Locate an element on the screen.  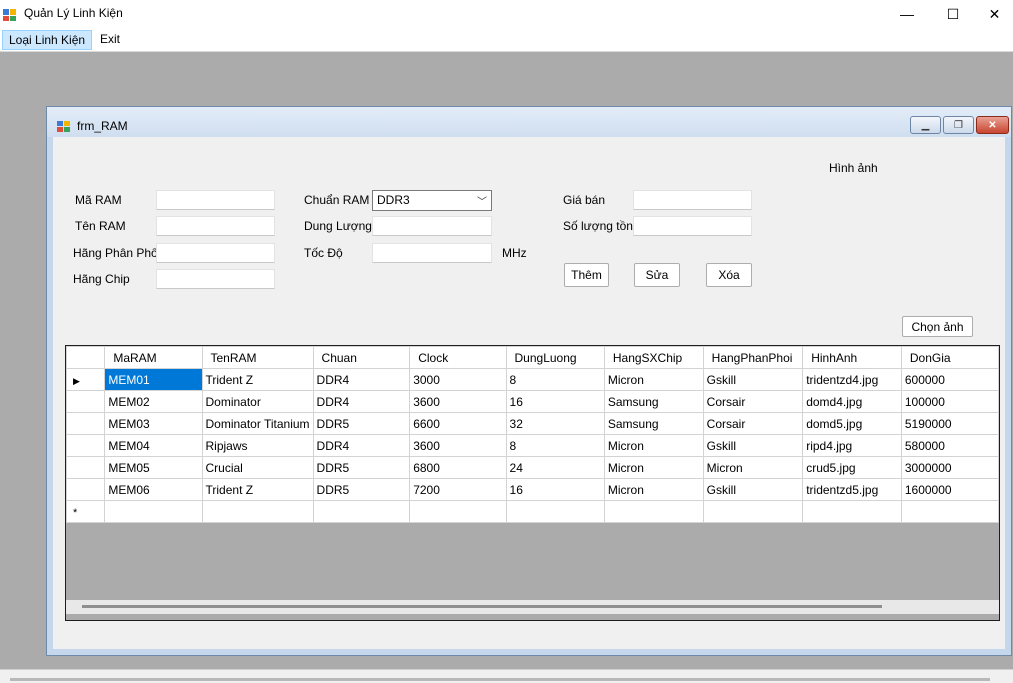
table-cell: MEM04 is located at coordinates (153, 445).